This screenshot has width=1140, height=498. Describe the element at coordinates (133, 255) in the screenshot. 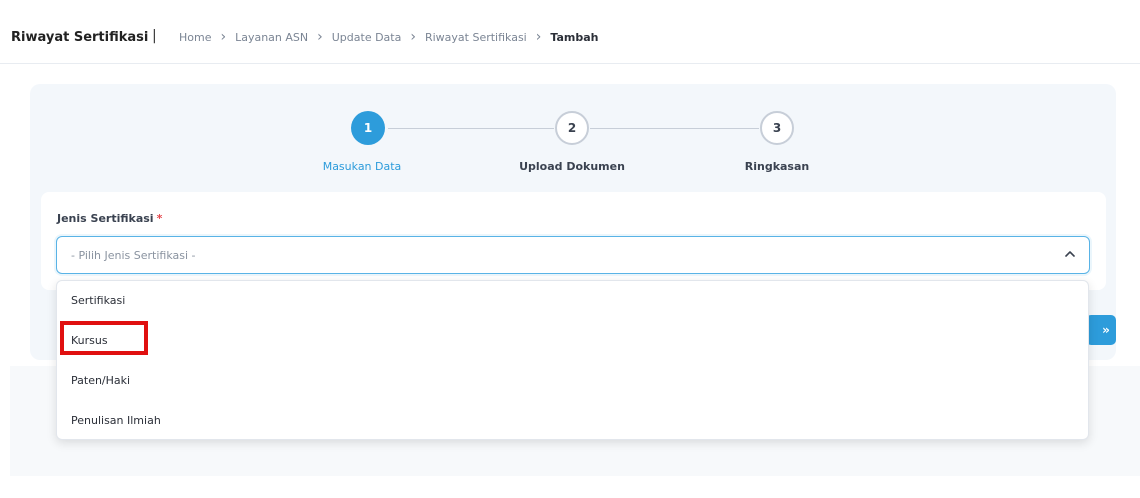

I see `select-placeholder: - Pilih Jenis Sertifikasi -` at that location.